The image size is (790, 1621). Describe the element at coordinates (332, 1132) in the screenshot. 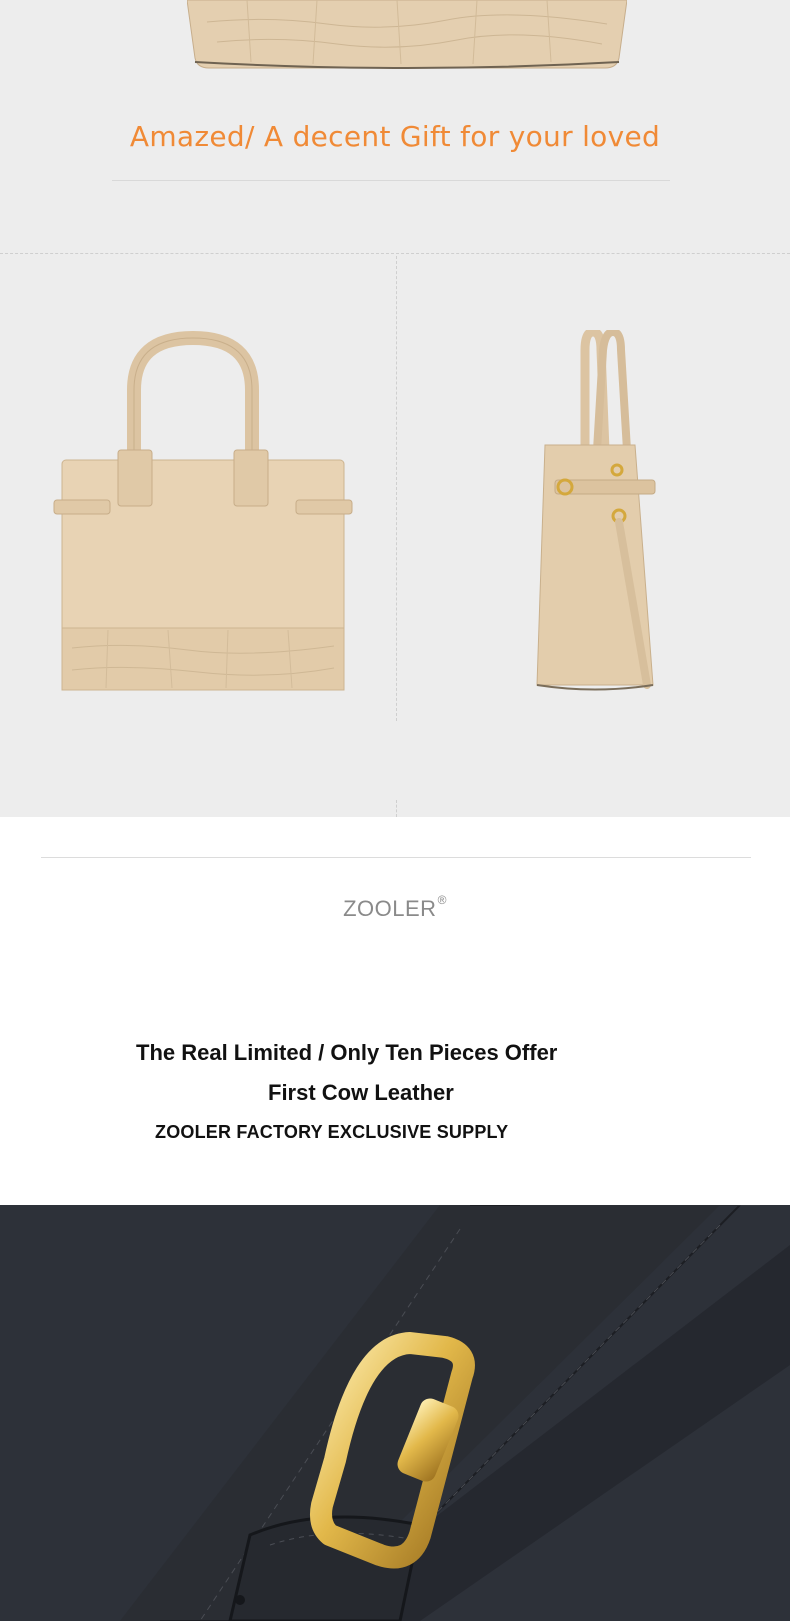

I see `promo-supply: ZOOLER FACTORY EXCLUSIVE SUPPLY` at that location.